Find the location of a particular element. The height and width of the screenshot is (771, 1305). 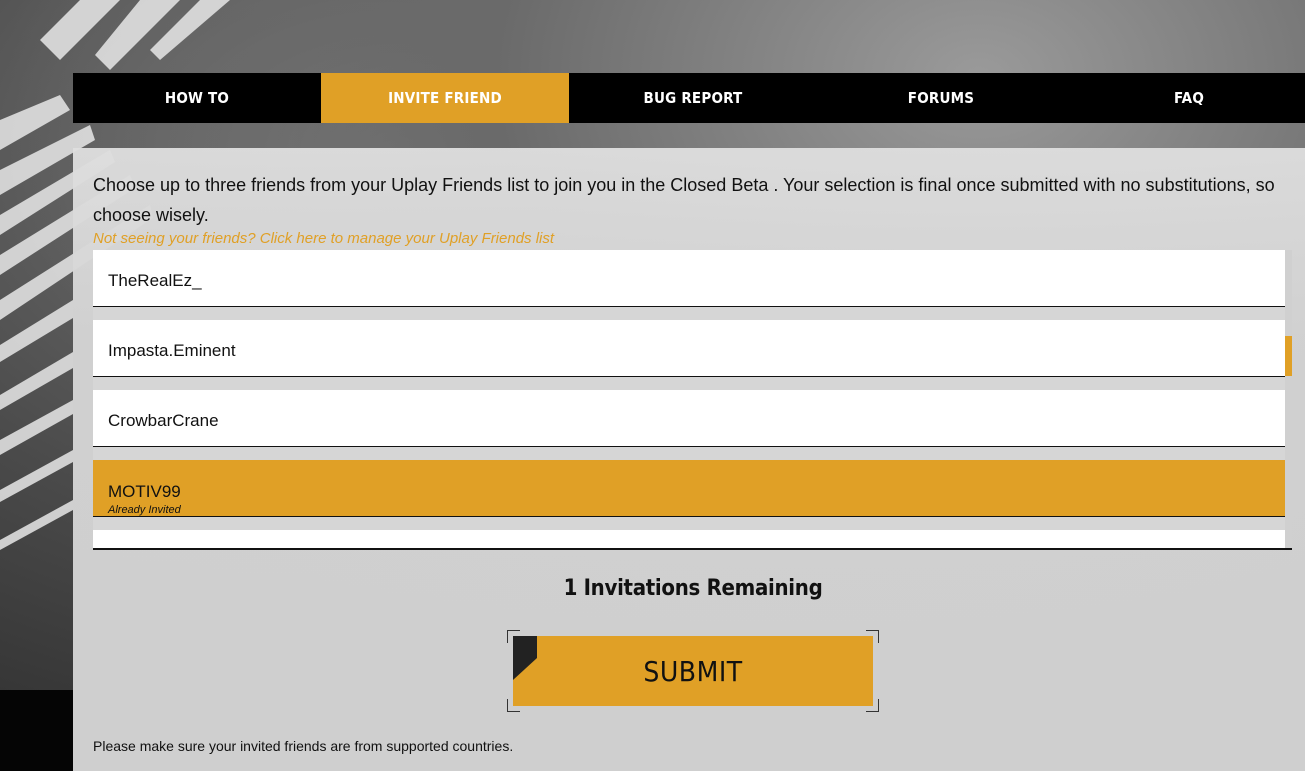

friends-list-scrollbar is located at coordinates (1288, 399).